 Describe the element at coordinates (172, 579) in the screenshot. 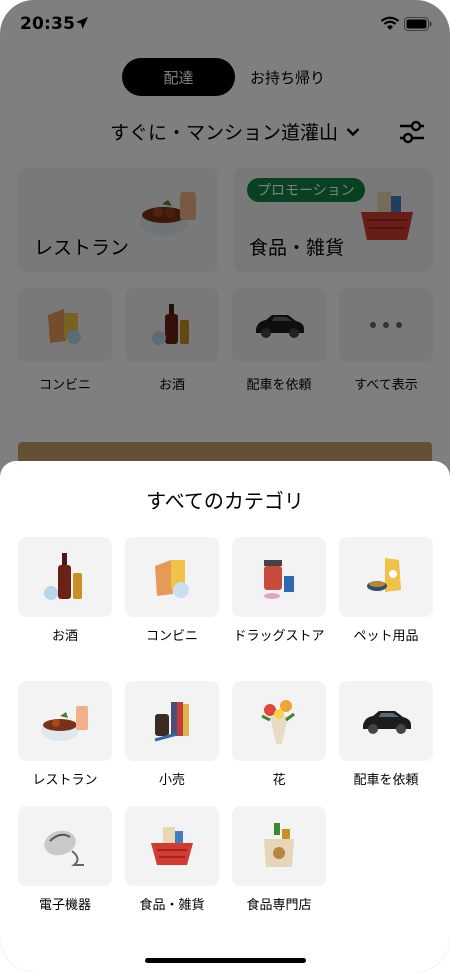

I see `convenience-store-icon` at that location.